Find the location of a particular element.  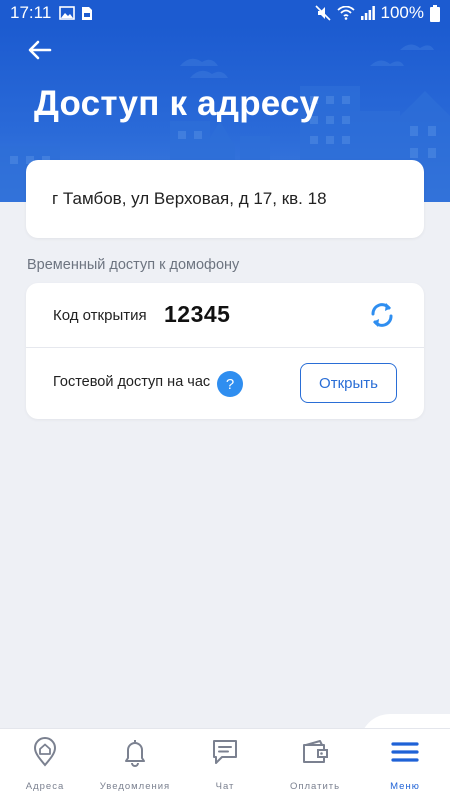

address-card: г Тамбов, ул Верховая, д 17, кв. 18 is located at coordinates (225, 199).